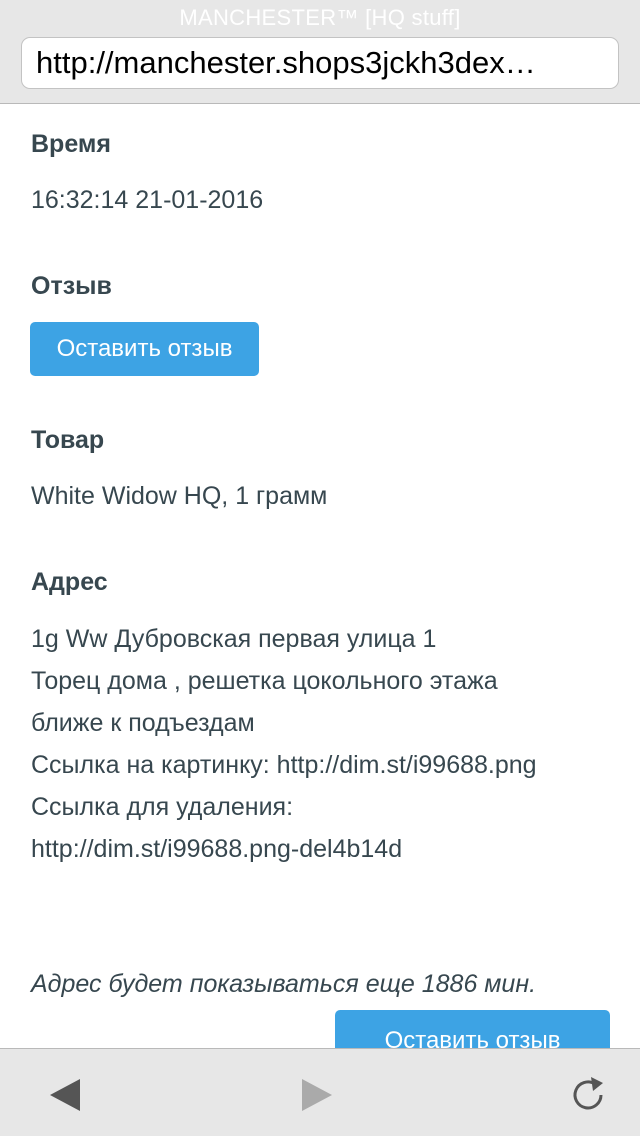 Image resolution: width=640 pixels, height=1136 pixels. What do you see at coordinates (234, 639) in the screenshot?
I see `address-line: 1g Ww Дубровская первая улица 1` at bounding box center [234, 639].